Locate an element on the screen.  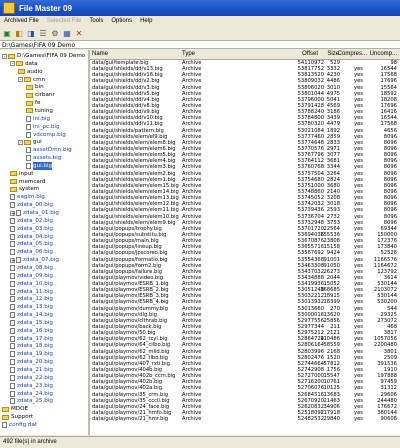
tree-item: zdata_11.big is located at coordinates (31, 292).